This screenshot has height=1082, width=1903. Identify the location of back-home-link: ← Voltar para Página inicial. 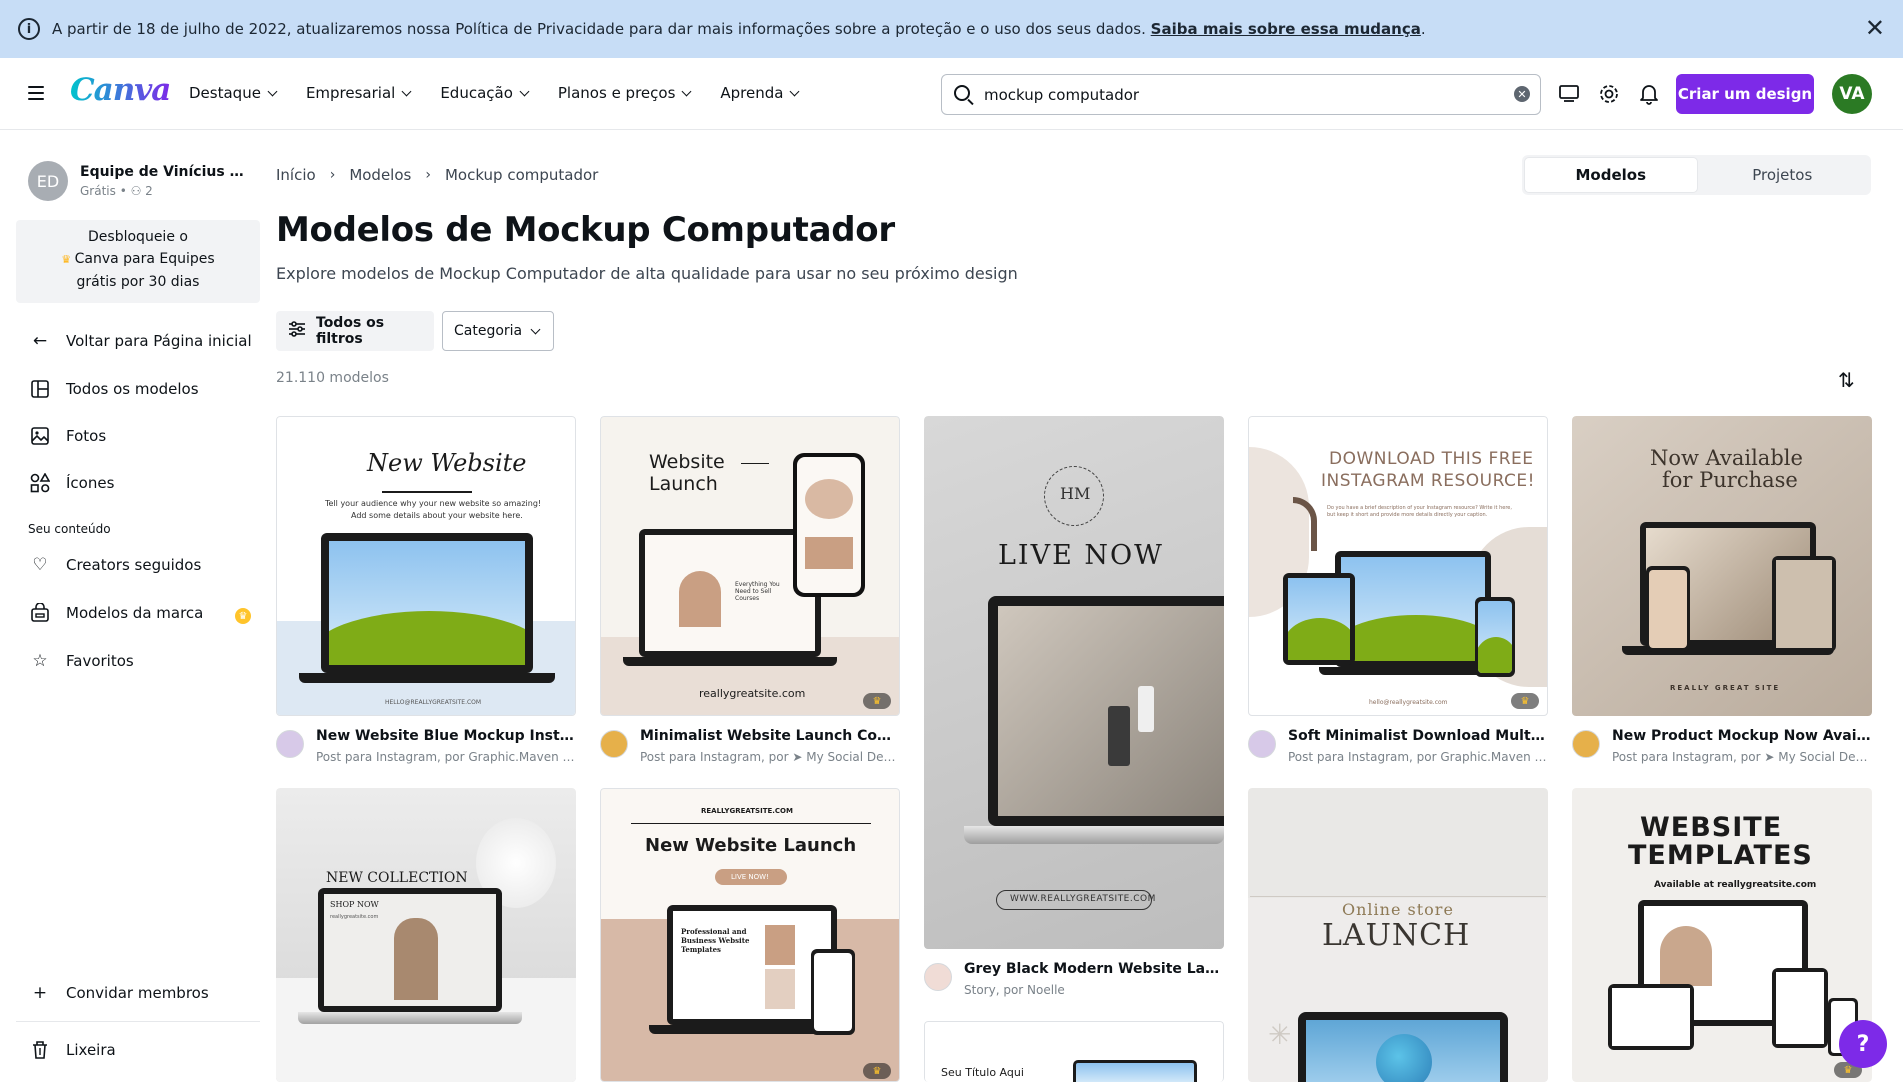
(140, 341).